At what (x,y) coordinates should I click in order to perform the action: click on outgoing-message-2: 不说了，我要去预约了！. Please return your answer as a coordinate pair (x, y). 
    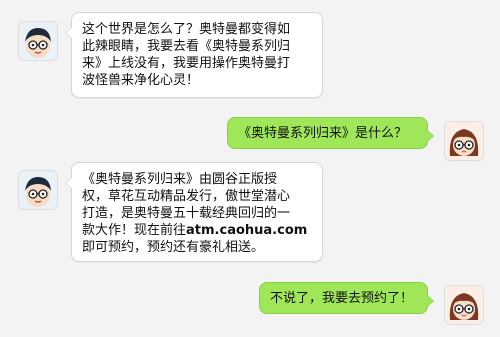
    Looking at the image, I should click on (346, 298).